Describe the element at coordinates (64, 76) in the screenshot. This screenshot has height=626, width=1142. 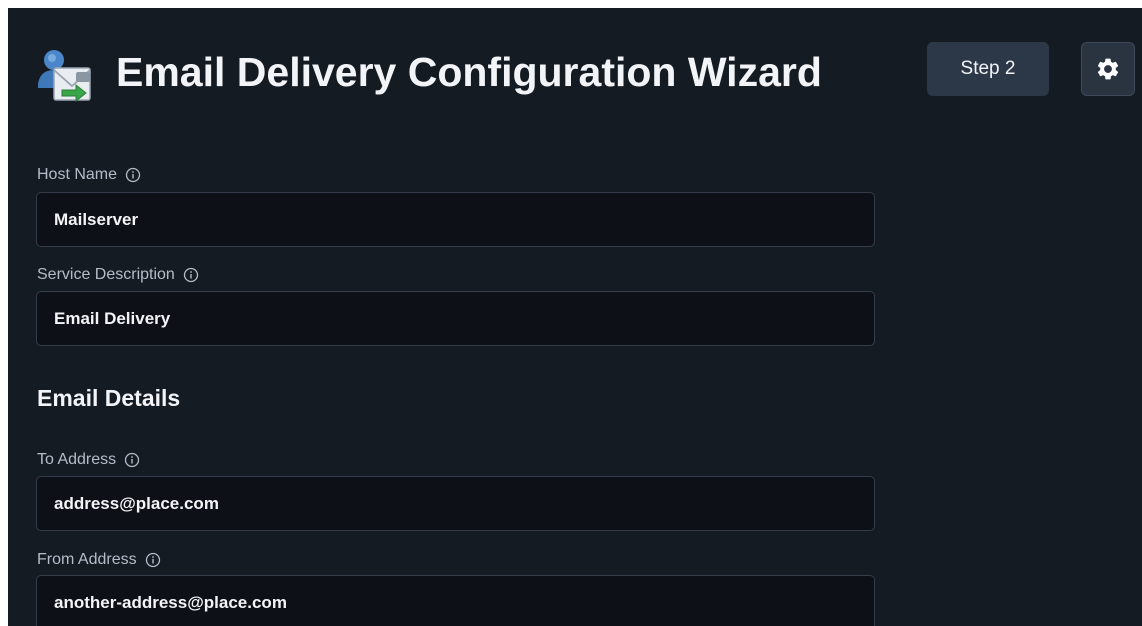
I see `mail-transfer-icon` at that location.